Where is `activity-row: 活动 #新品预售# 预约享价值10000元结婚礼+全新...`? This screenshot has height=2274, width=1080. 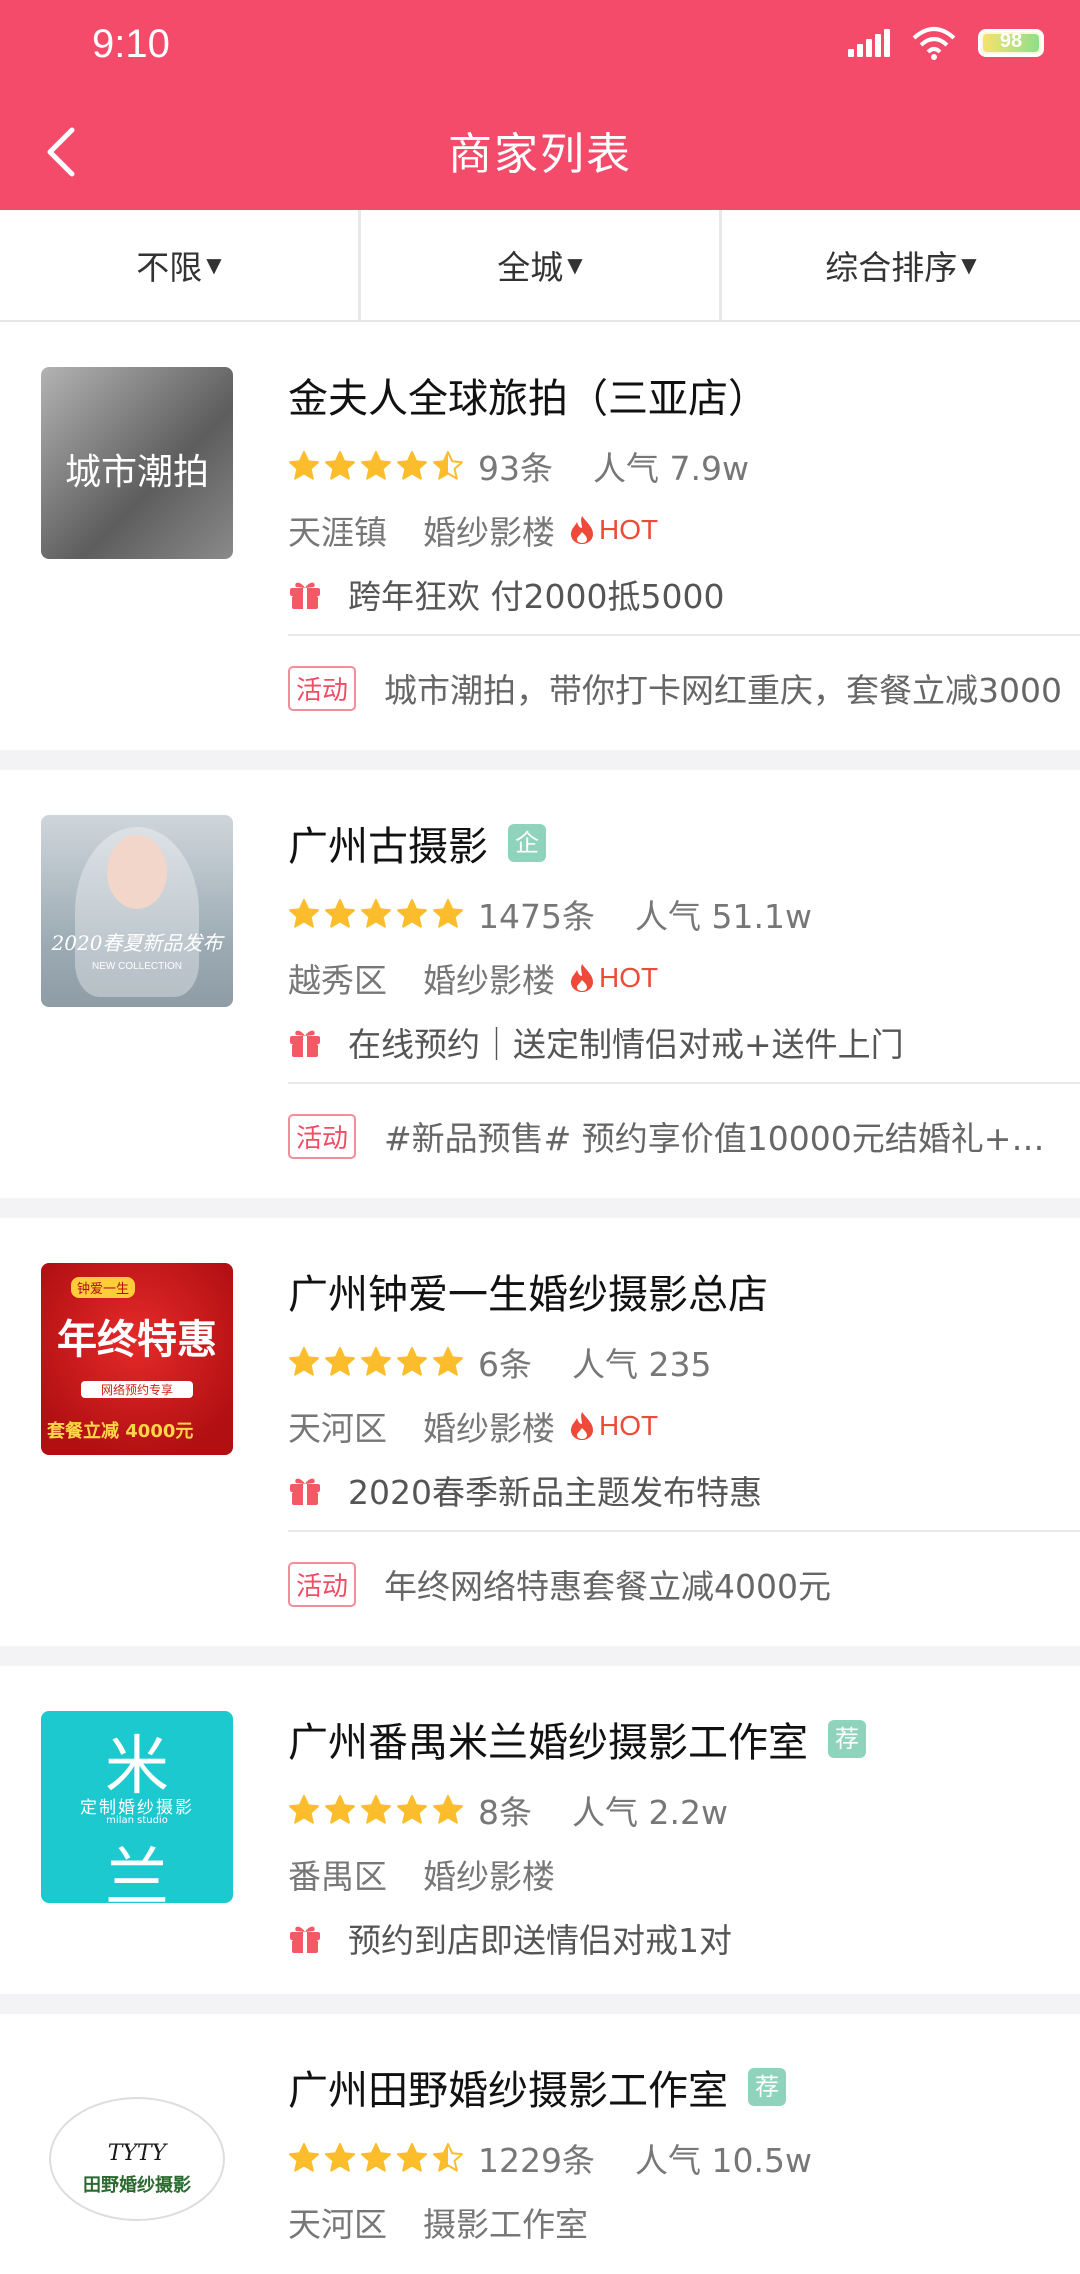
activity-row: 活动 #新品预售# 预约享价值10000元结婚礼+全新... is located at coordinates (677, 1136).